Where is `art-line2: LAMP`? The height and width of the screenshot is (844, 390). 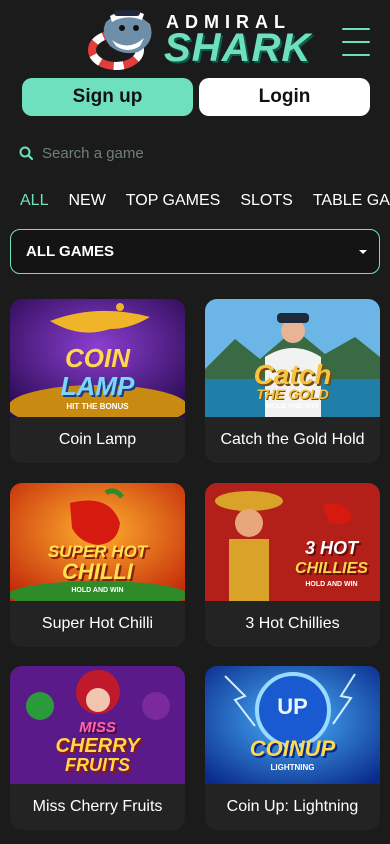 art-line2: LAMP is located at coordinates (97, 386).